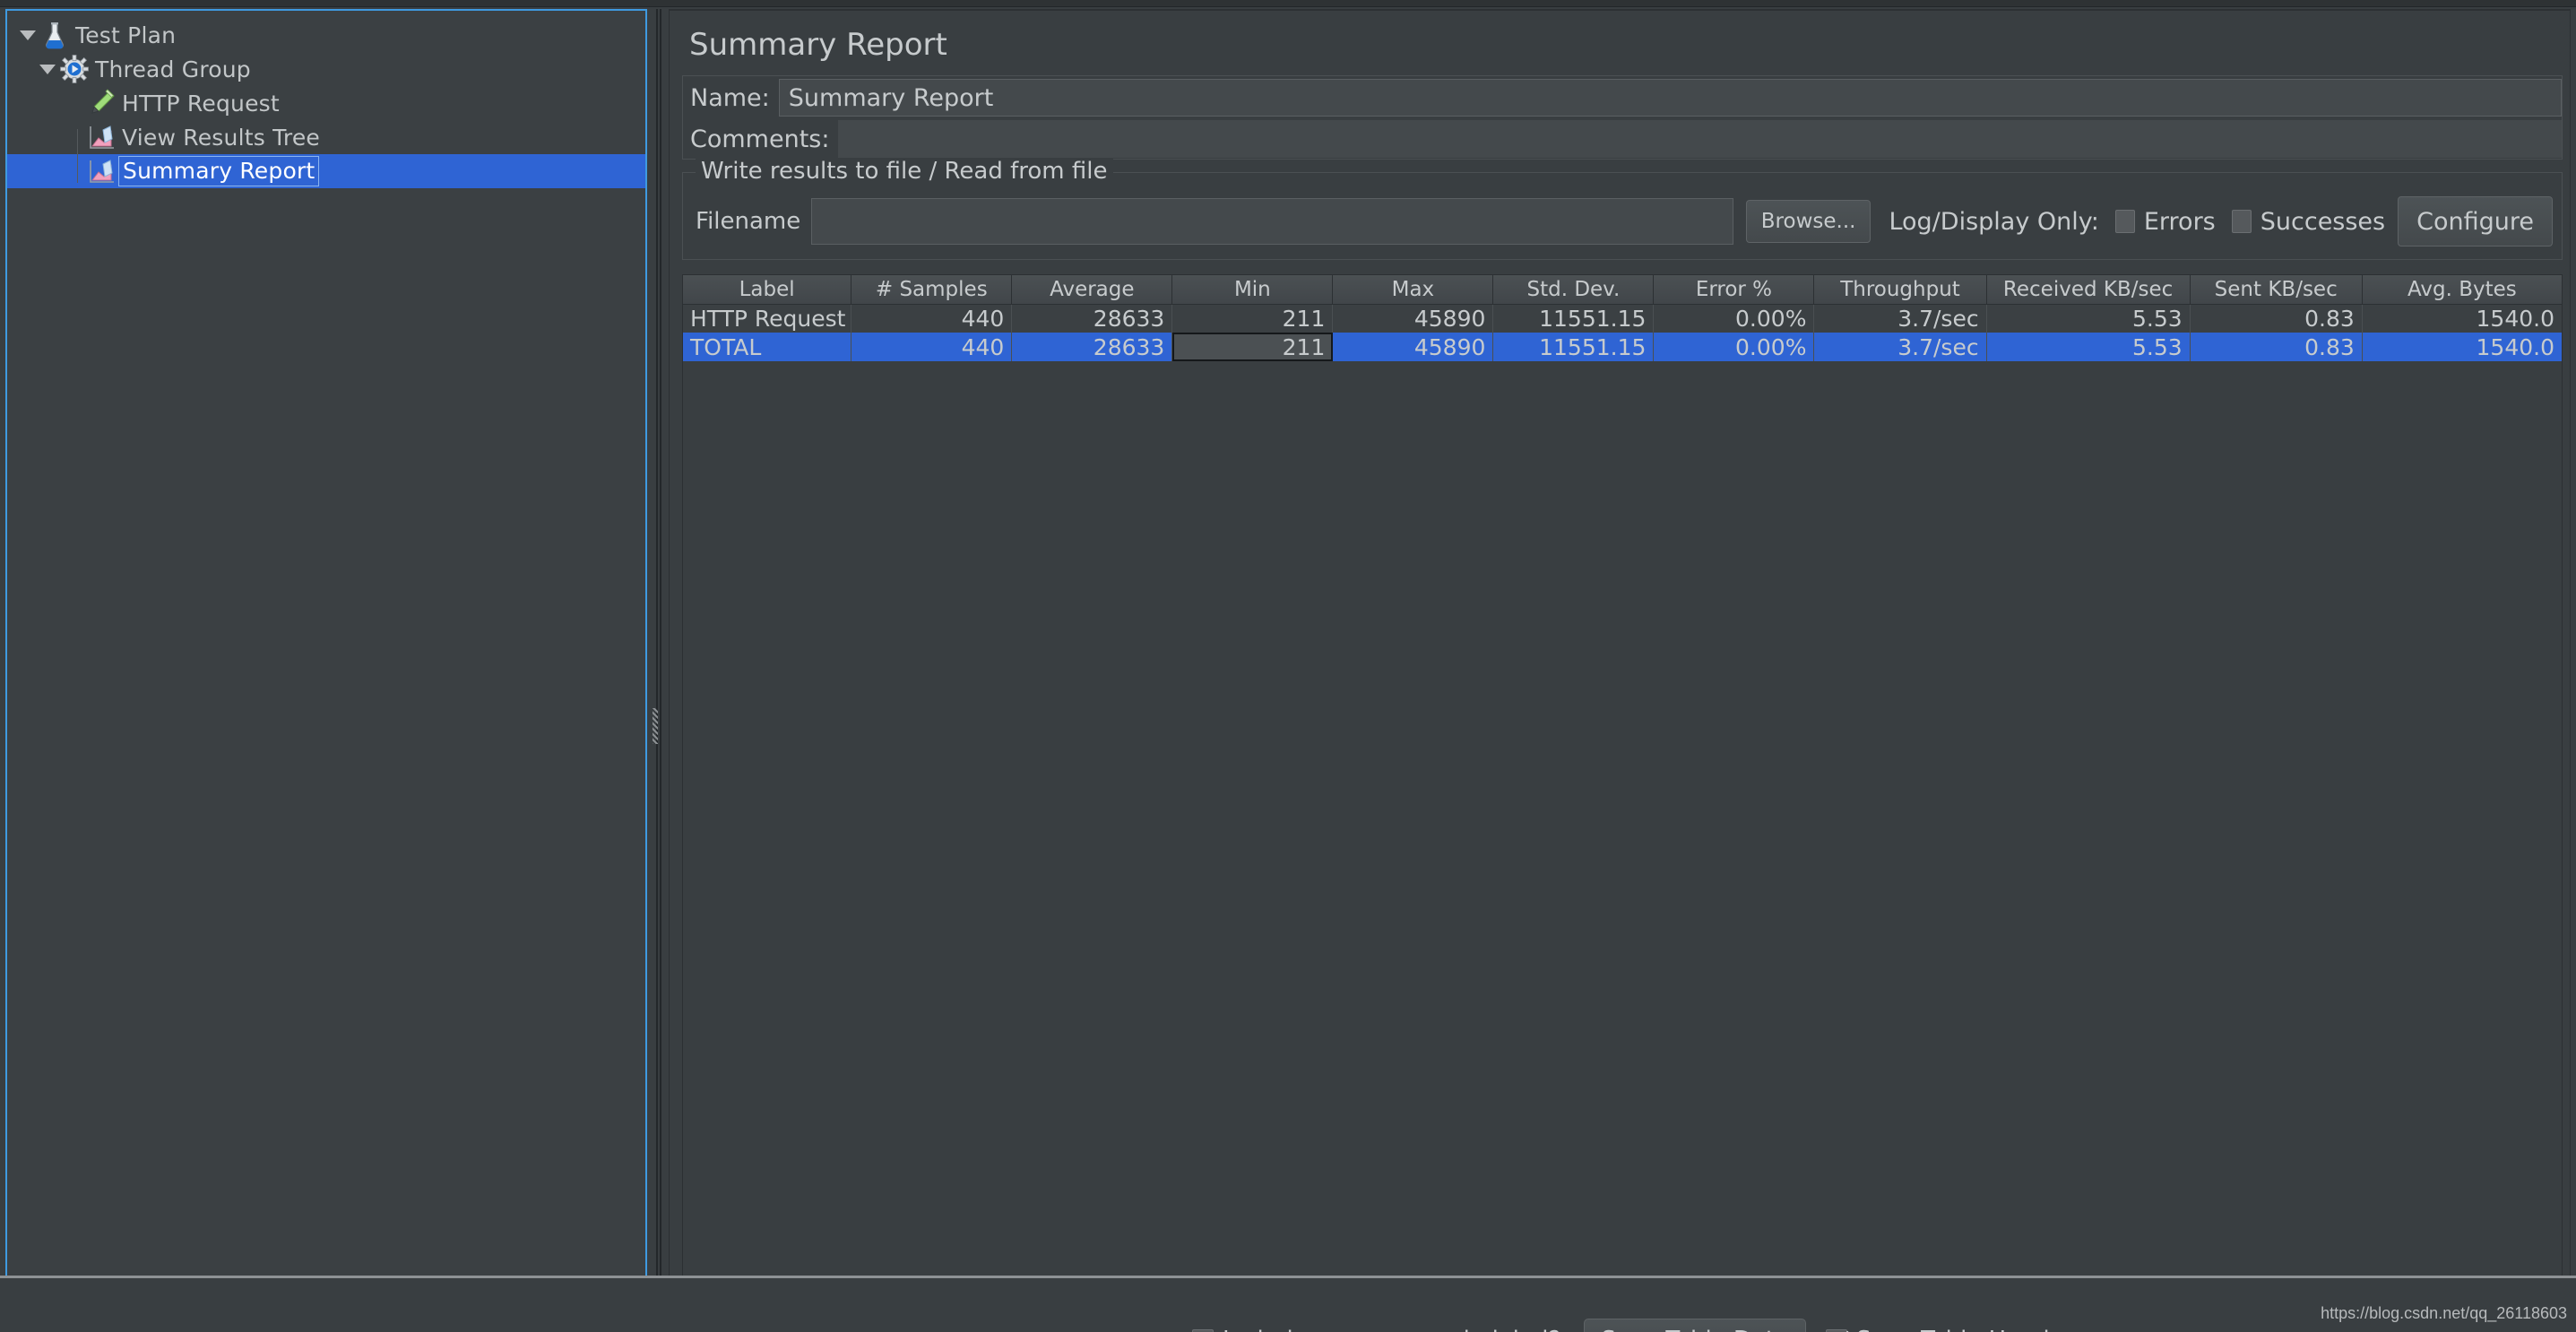 Image resolution: width=2576 pixels, height=1332 pixels. Describe the element at coordinates (326, 171) in the screenshot. I see `tree-item-summary-report: Summary Report` at that location.